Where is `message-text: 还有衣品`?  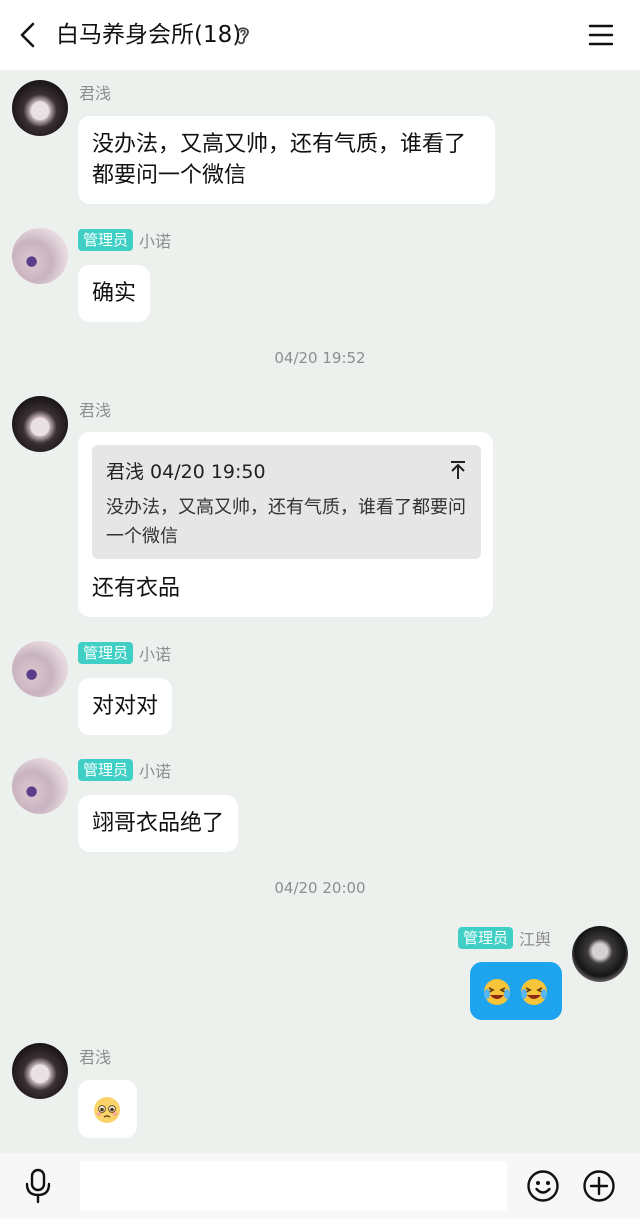 message-text: 还有衣品 is located at coordinates (136, 588).